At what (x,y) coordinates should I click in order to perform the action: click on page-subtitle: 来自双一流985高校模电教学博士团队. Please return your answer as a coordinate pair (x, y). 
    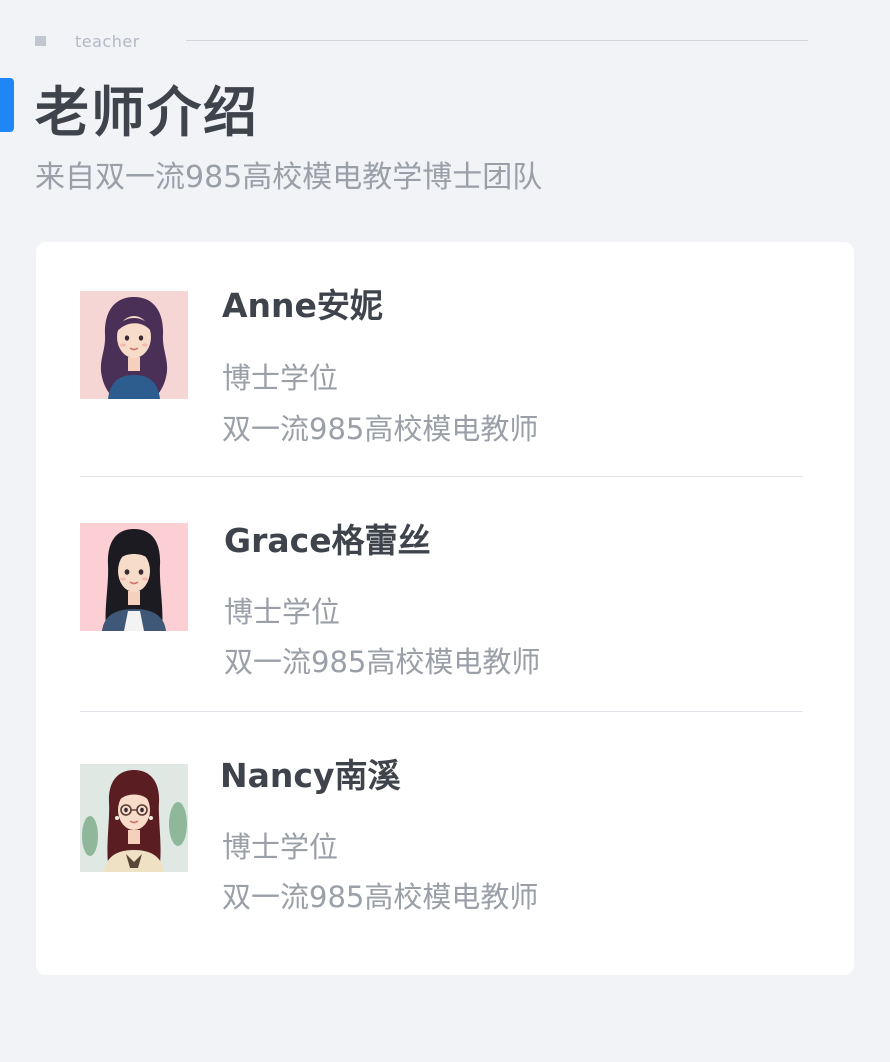
    Looking at the image, I should click on (289, 177).